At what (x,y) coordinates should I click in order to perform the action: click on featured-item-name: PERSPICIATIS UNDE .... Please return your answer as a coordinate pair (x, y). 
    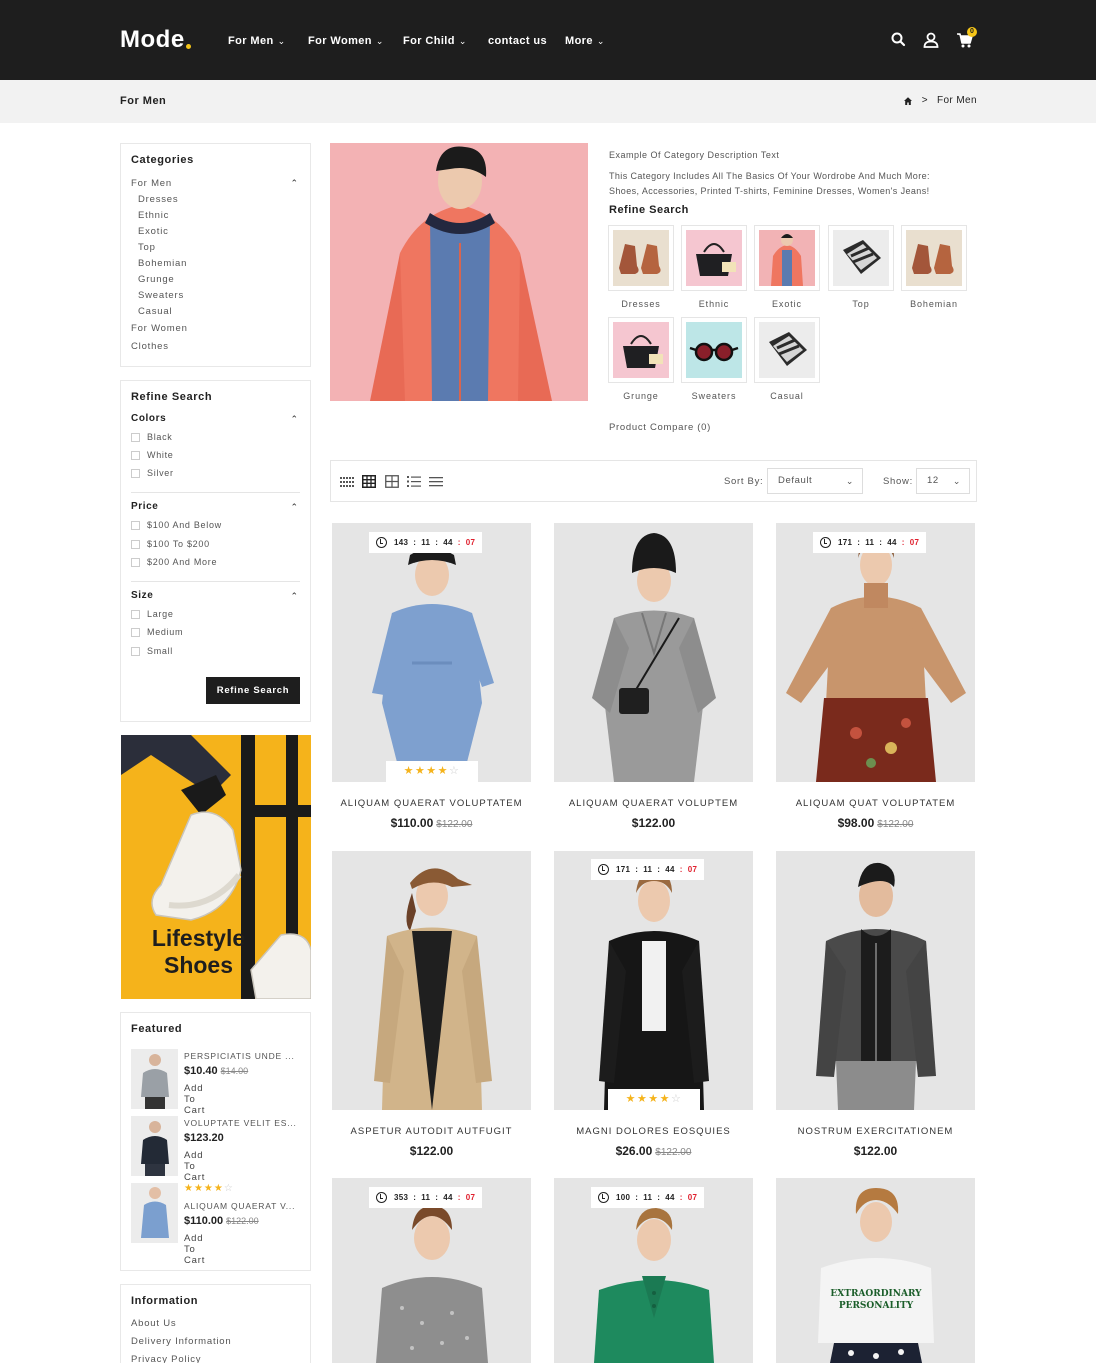
    Looking at the image, I should click on (239, 1056).